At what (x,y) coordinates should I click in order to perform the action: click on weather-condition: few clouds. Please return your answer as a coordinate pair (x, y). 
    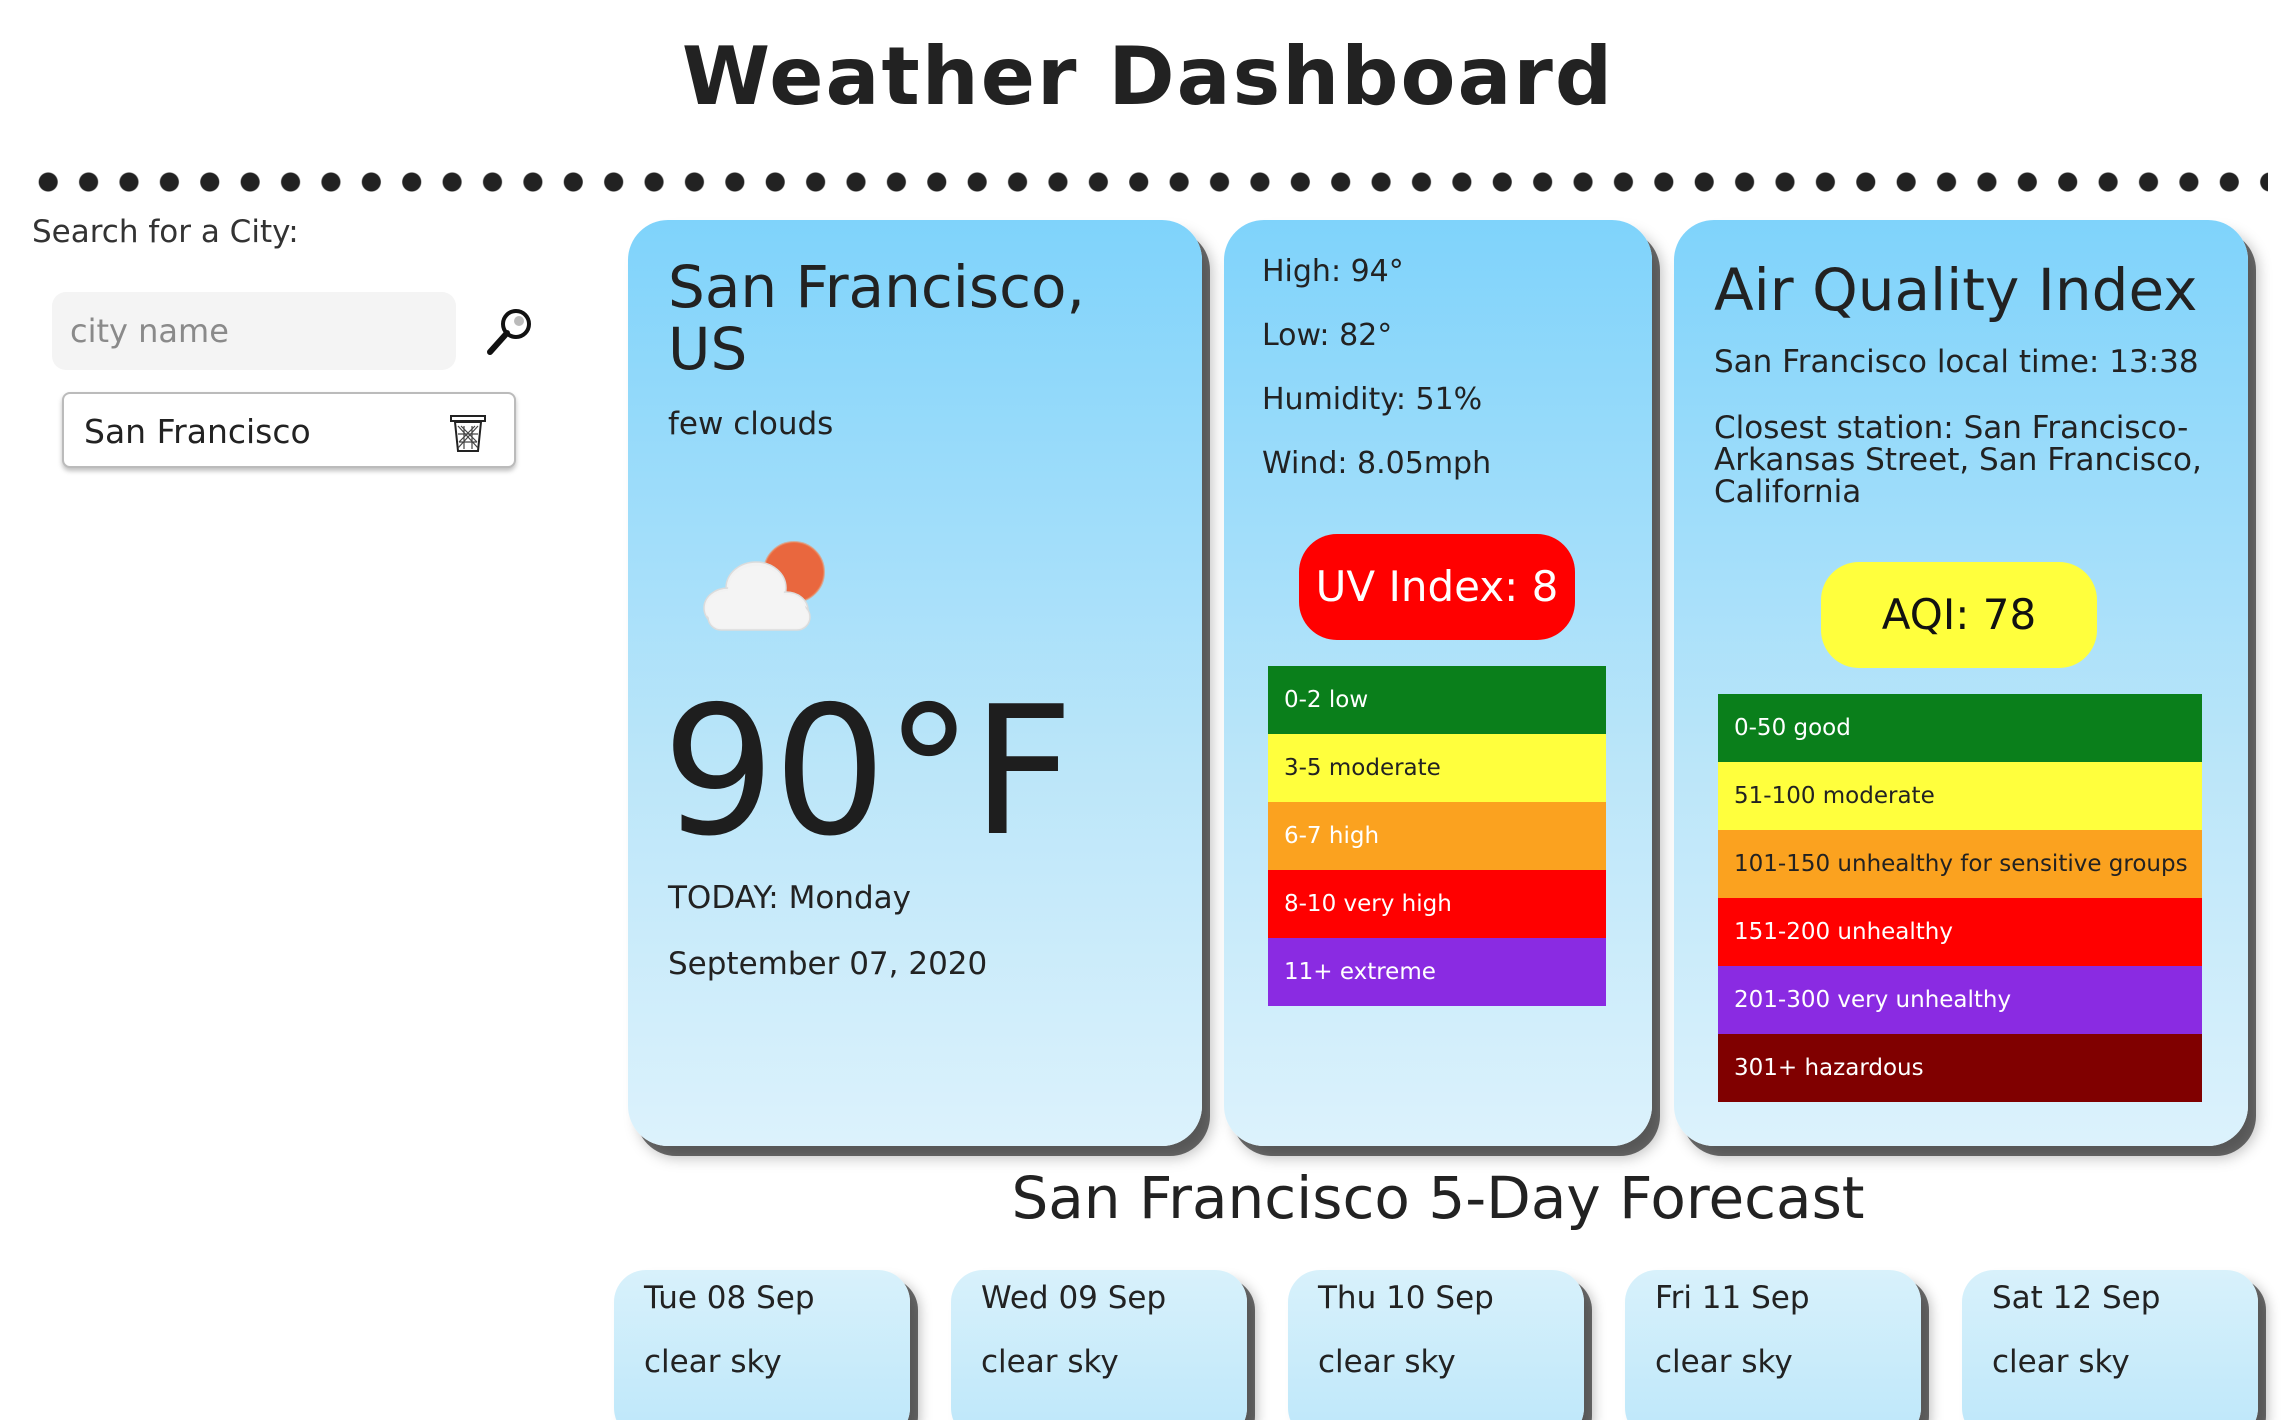
    Looking at the image, I should click on (751, 424).